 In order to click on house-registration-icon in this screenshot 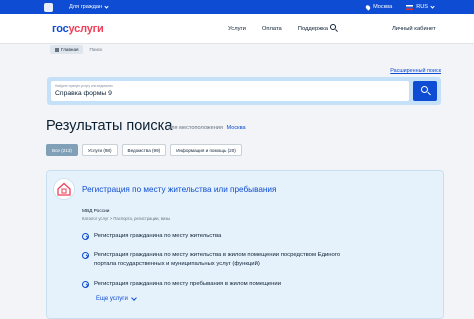, I will do `click(64, 189)`.